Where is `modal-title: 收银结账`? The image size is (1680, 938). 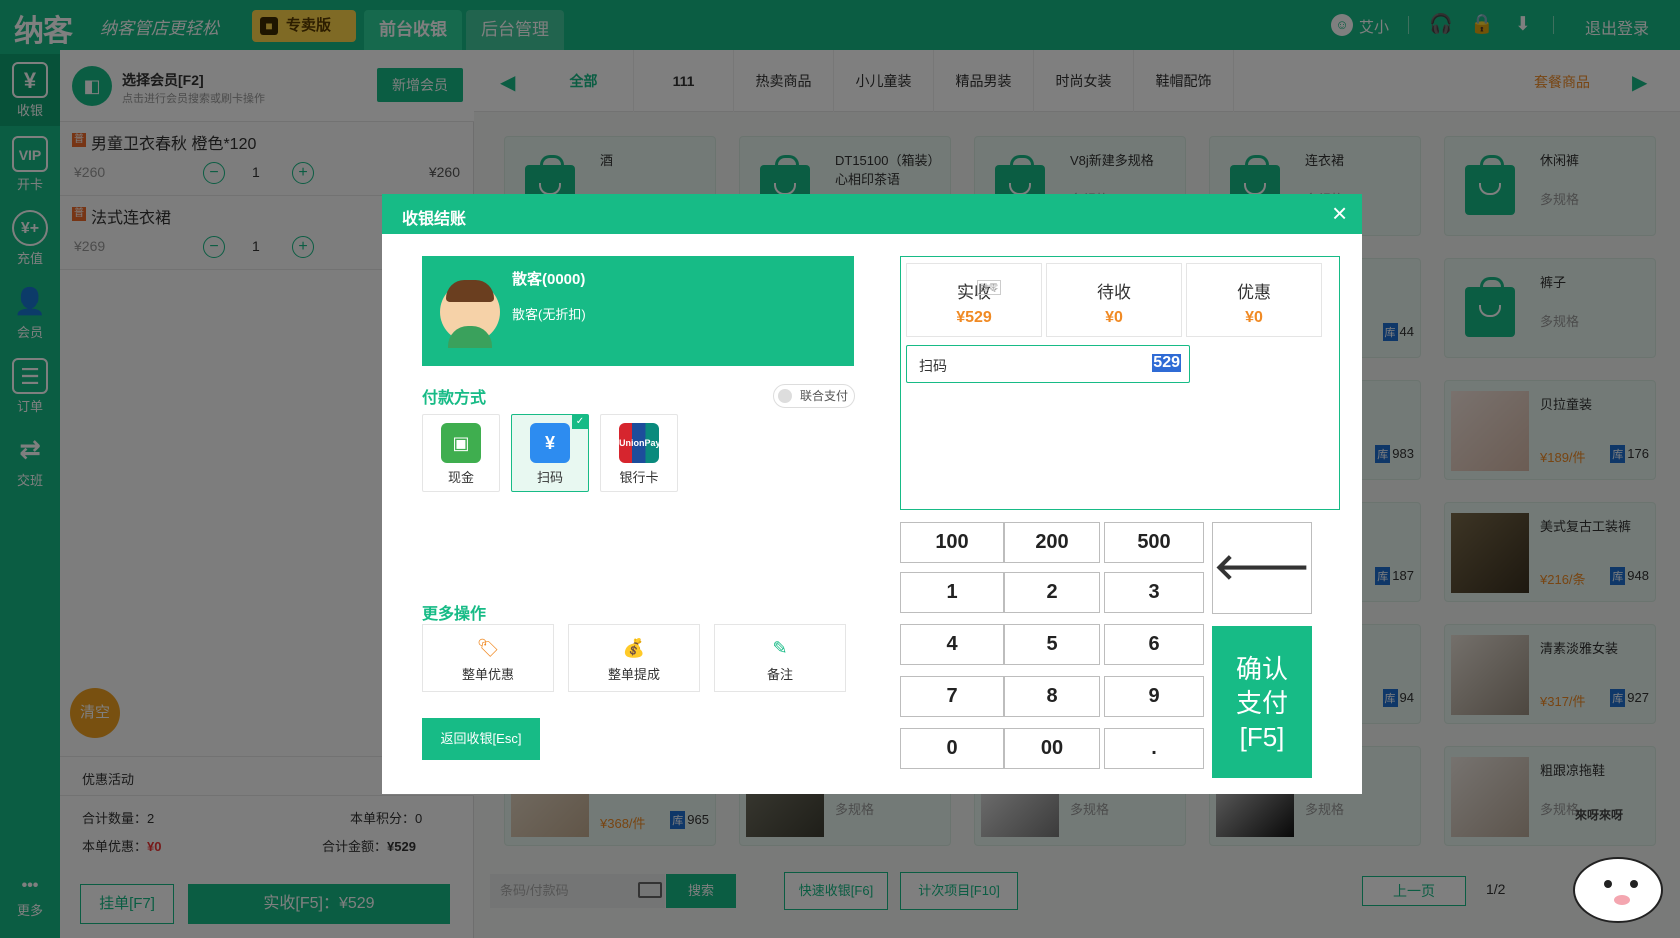
modal-title: 收银结账 is located at coordinates (434, 219).